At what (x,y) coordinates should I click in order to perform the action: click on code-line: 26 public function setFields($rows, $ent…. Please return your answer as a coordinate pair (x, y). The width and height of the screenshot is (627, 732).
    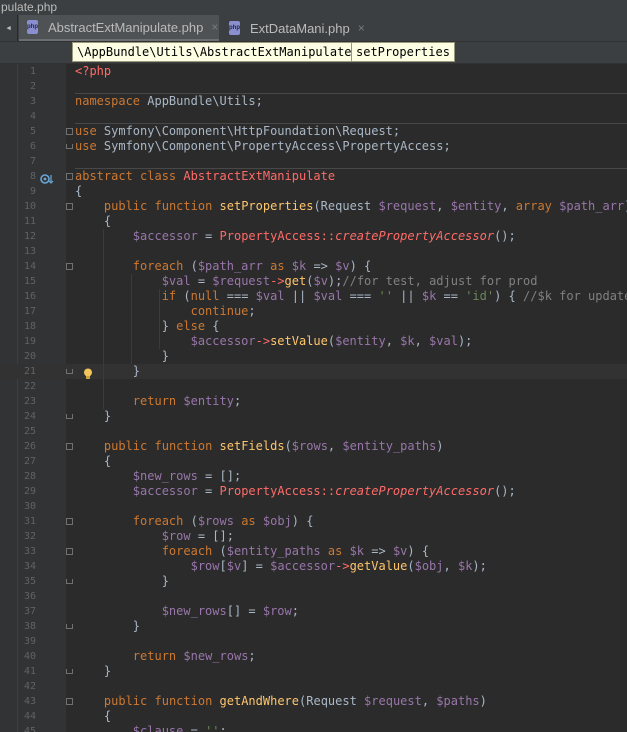
    Looking at the image, I should click on (313, 446).